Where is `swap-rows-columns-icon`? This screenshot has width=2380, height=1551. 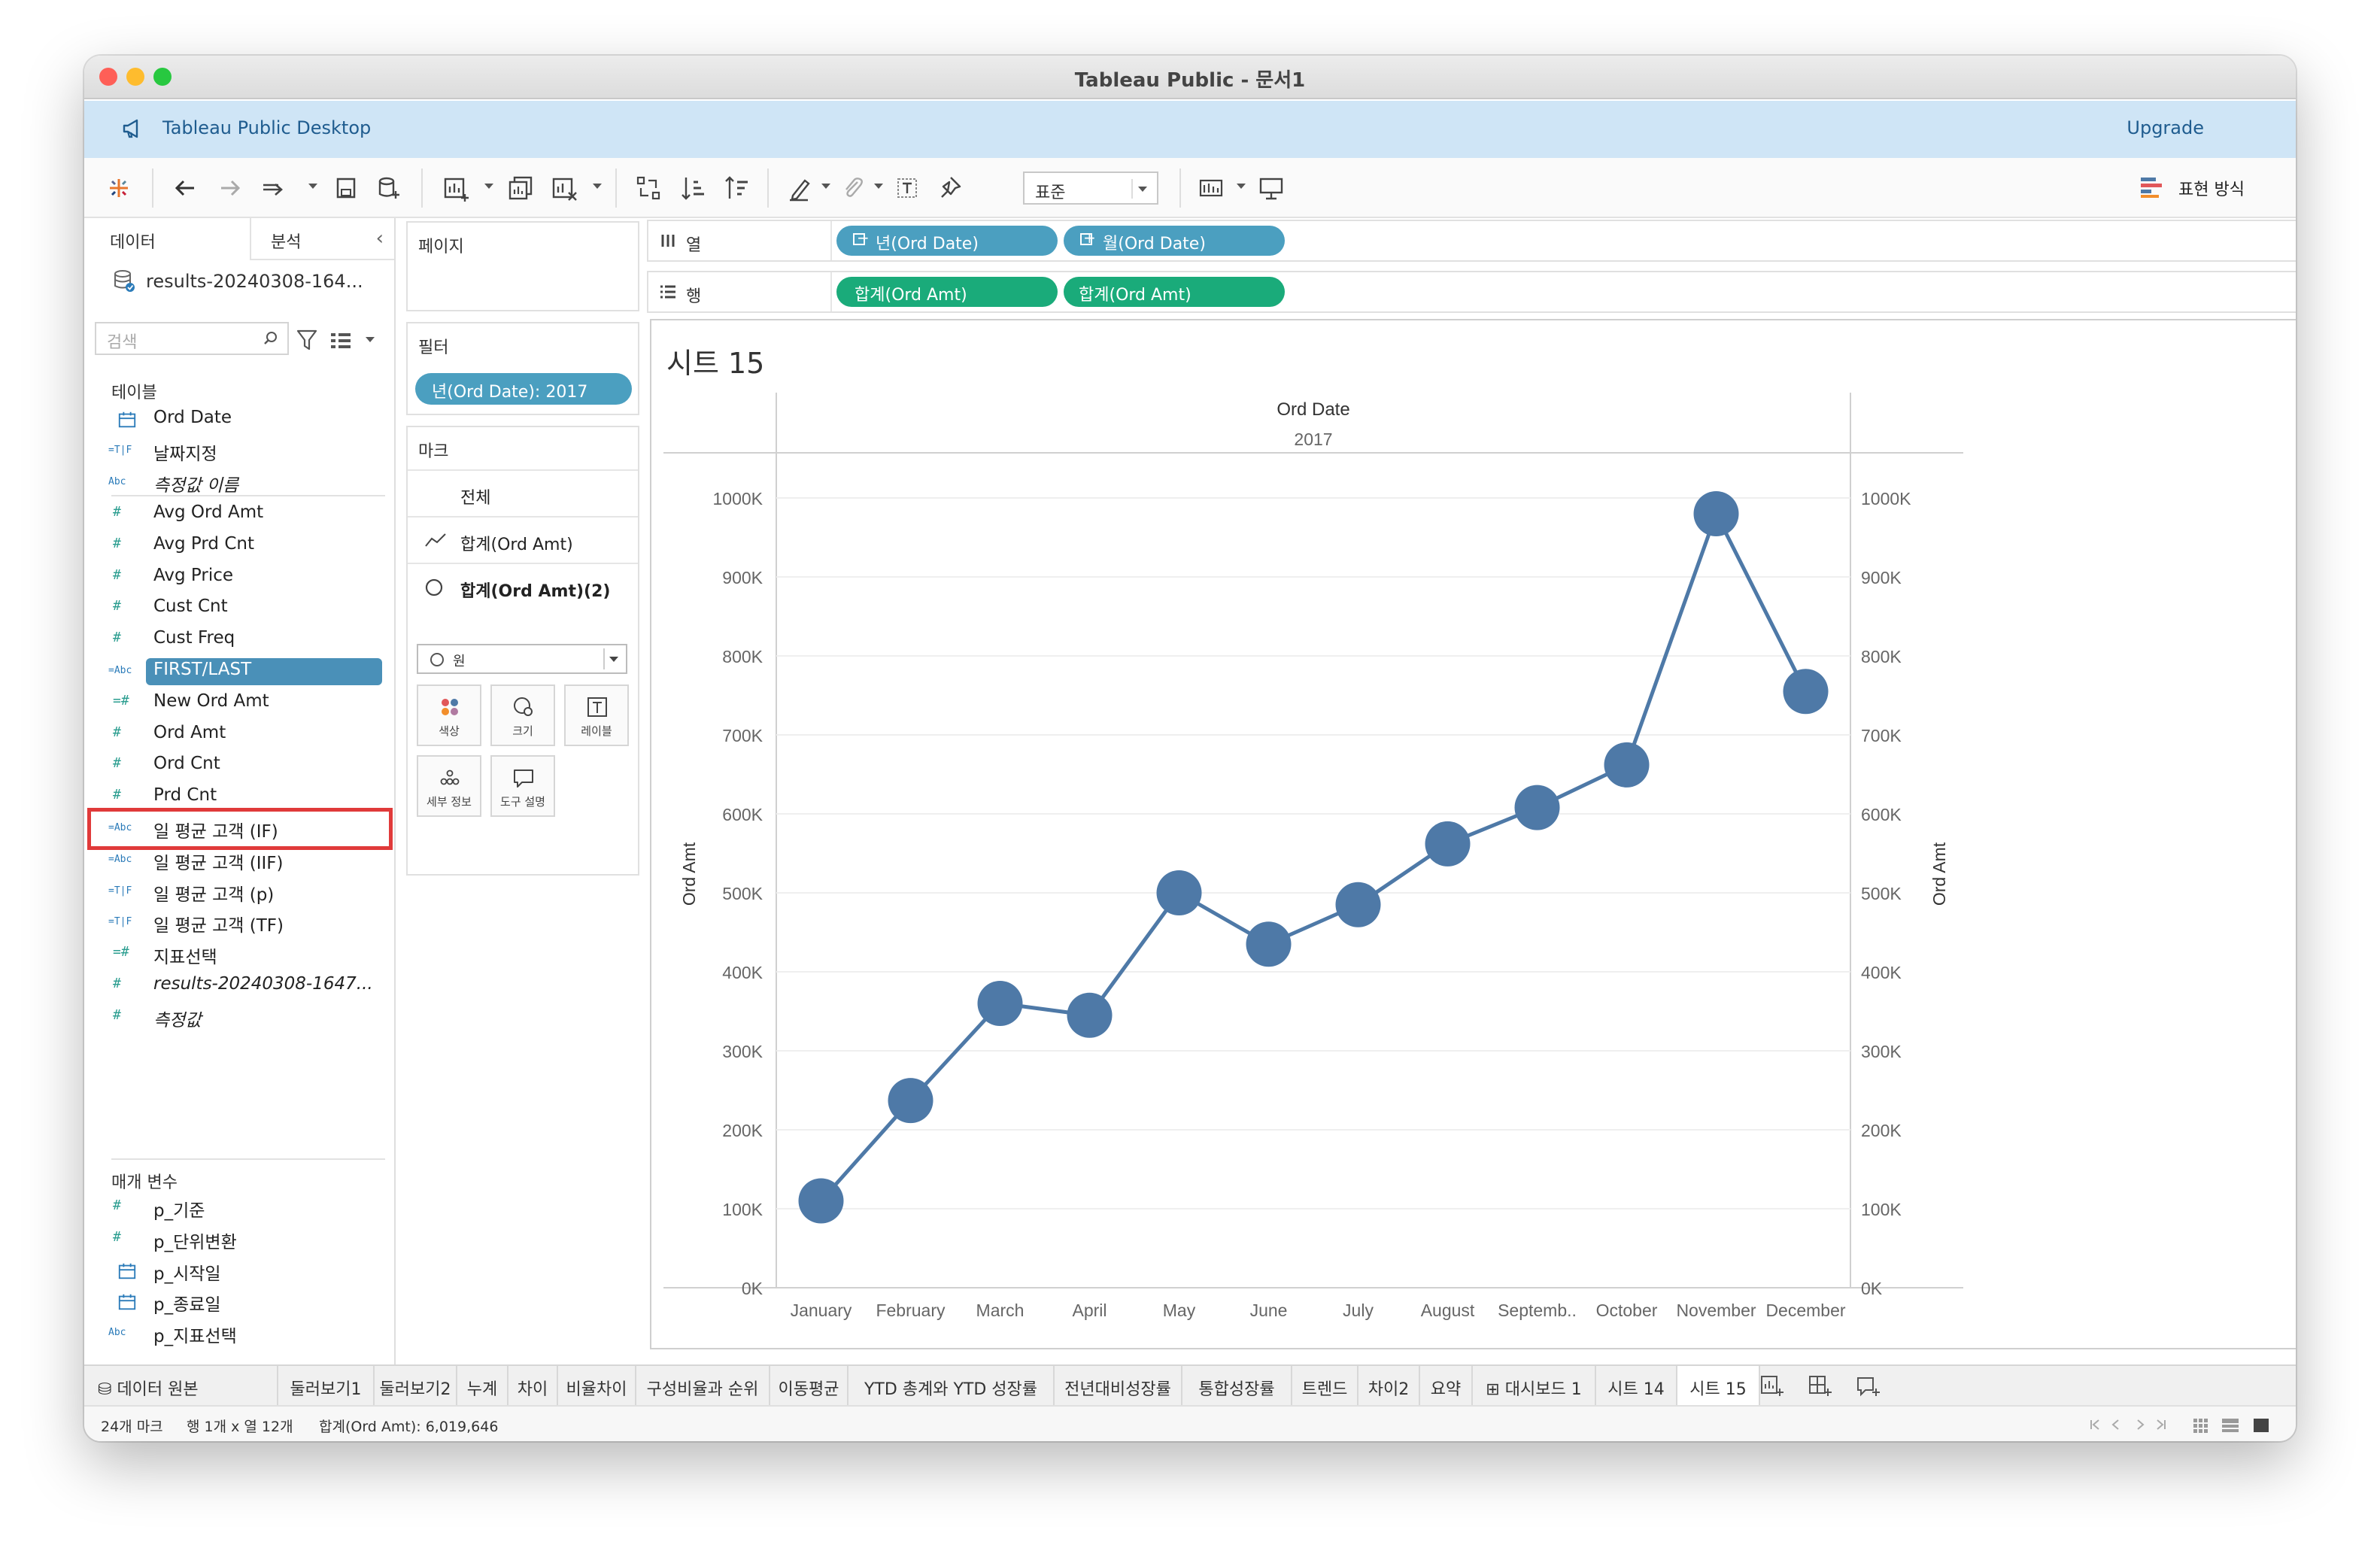
swap-rows-columns-icon is located at coordinates (648, 188).